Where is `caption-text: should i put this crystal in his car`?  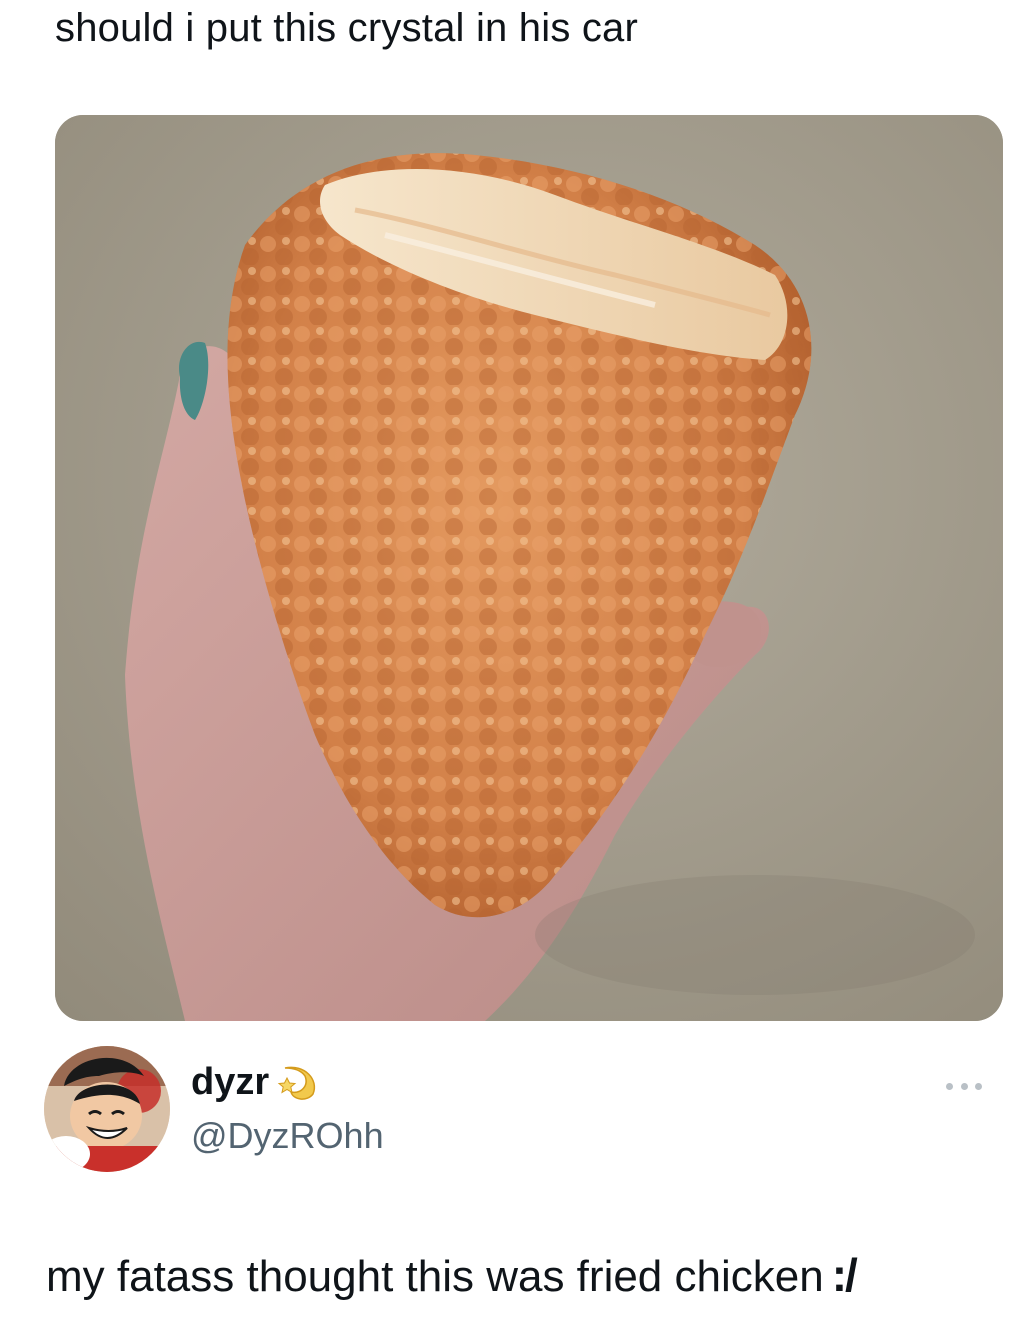 caption-text: should i put this crystal in his car is located at coordinates (347, 28).